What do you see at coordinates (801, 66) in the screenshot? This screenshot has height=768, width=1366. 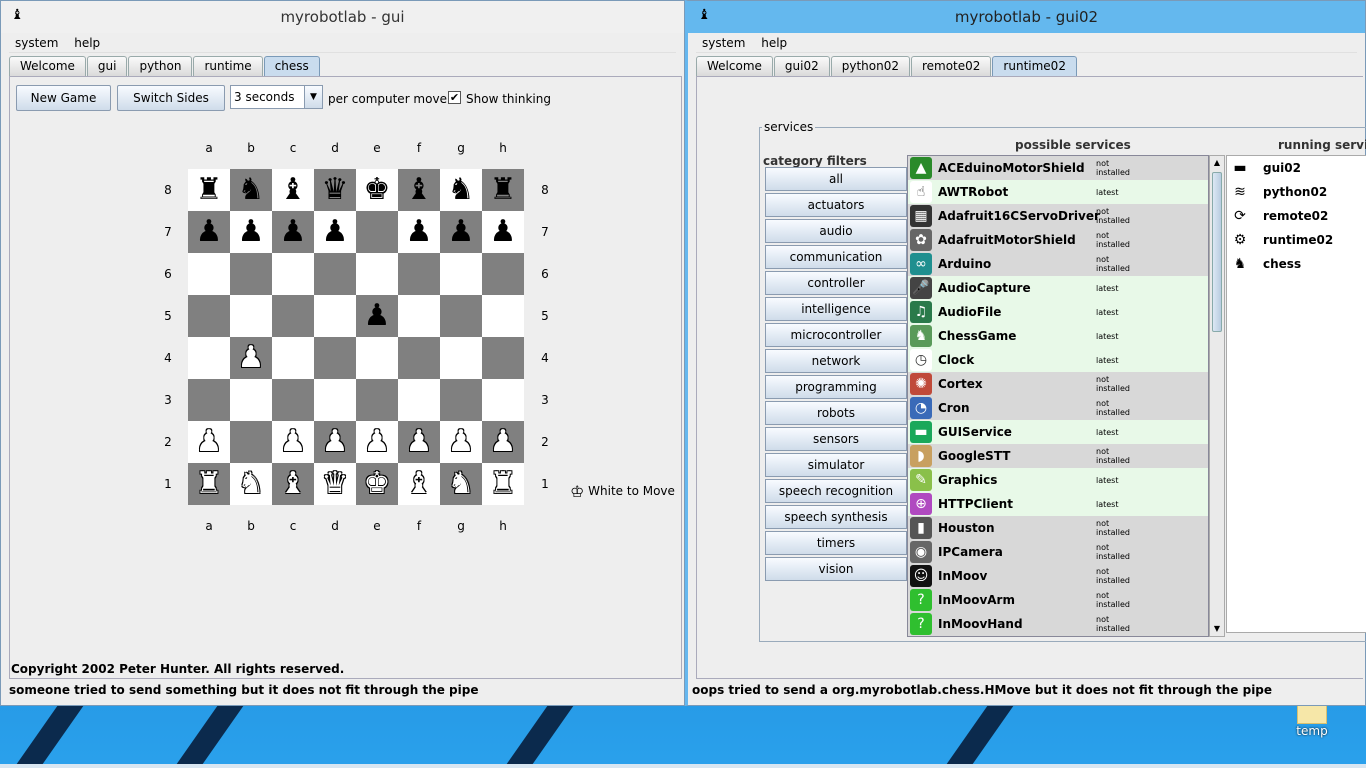 I see `tab-gui02: gui02` at bounding box center [801, 66].